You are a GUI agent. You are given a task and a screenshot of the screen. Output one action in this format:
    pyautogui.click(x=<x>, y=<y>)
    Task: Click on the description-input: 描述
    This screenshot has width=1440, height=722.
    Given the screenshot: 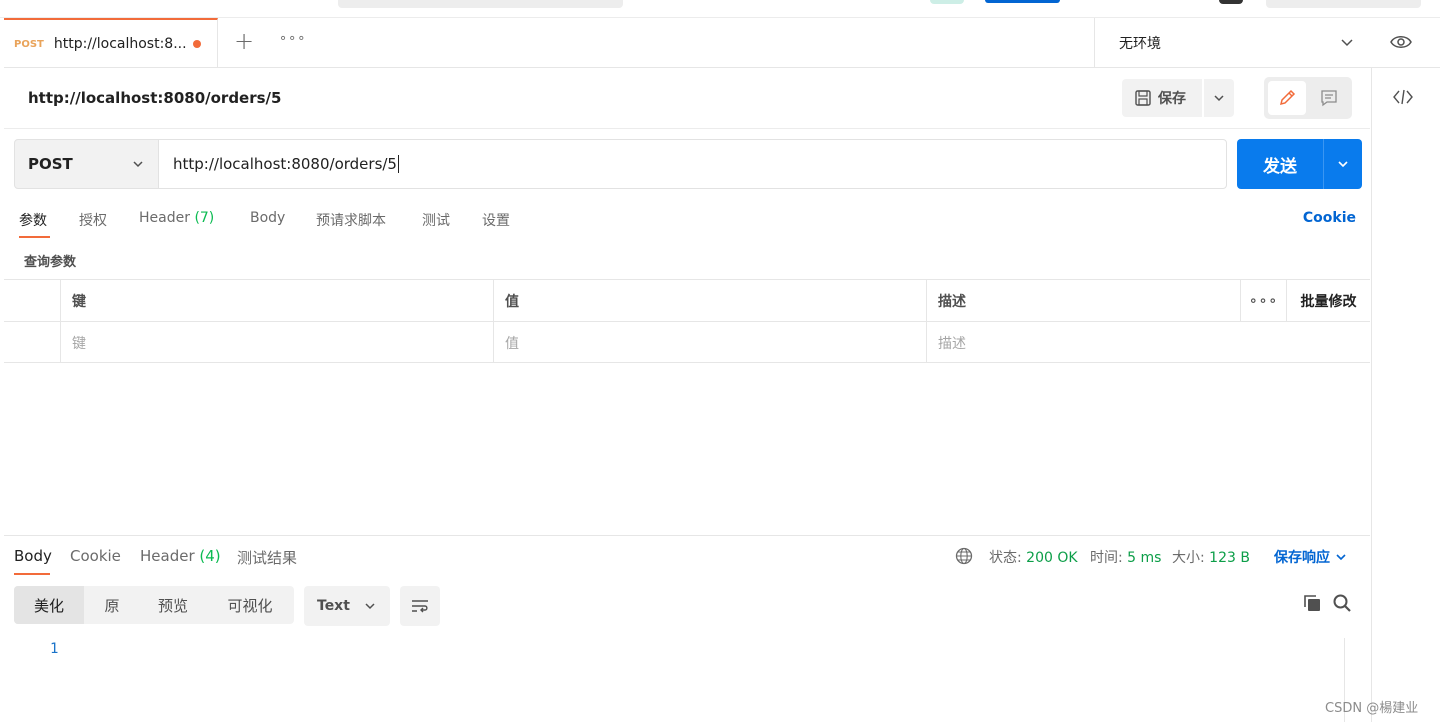 What is the action you would take?
    pyautogui.click(x=1083, y=342)
    